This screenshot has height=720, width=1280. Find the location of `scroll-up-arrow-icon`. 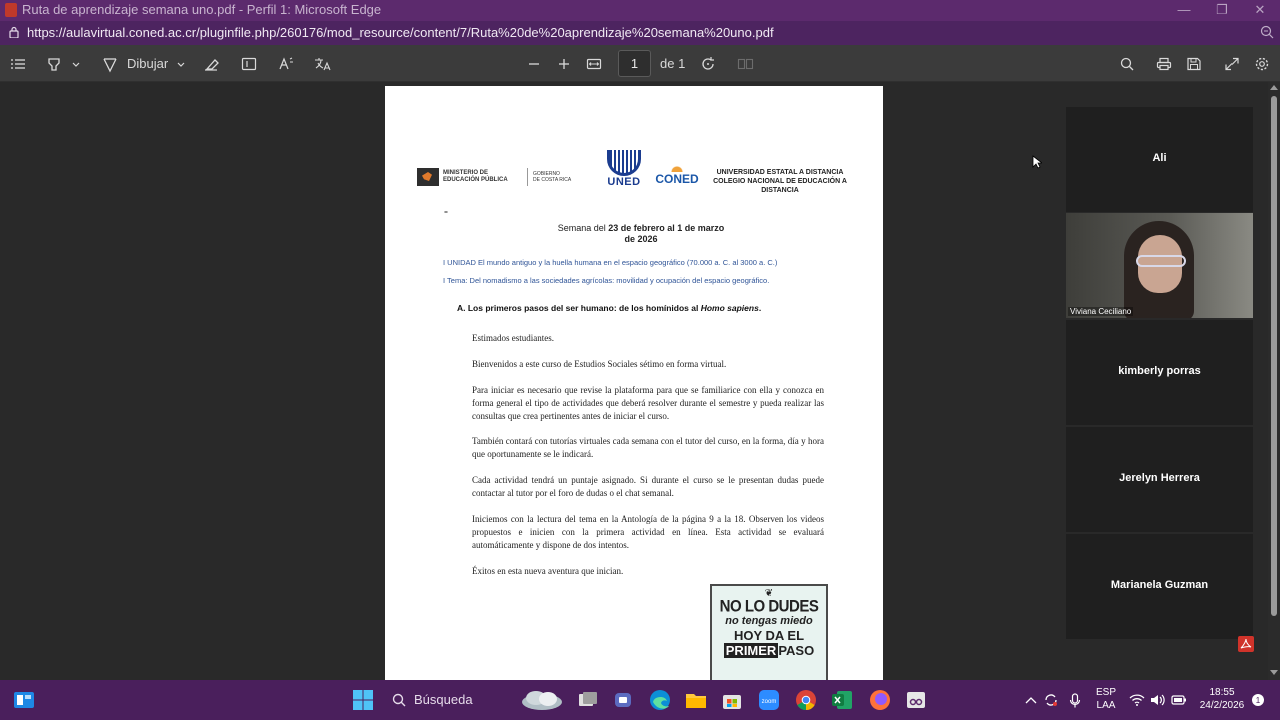

scroll-up-arrow-icon is located at coordinates (1274, 87).